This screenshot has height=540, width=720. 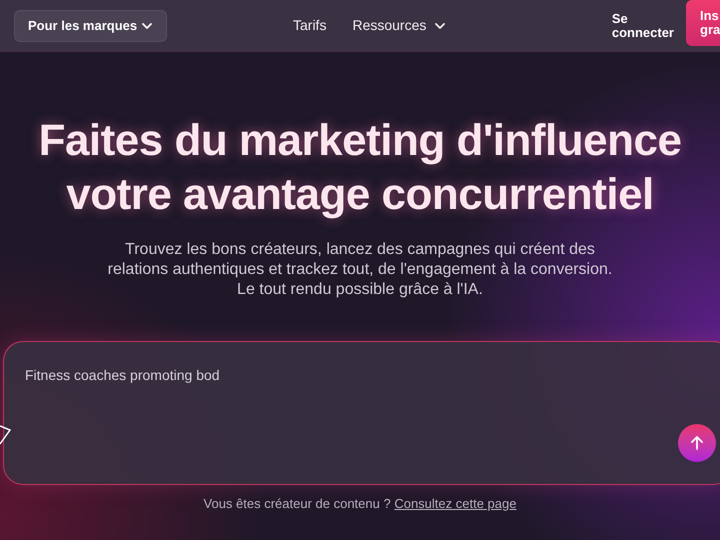 I want to click on pointer-icon, so click(x=5, y=435).